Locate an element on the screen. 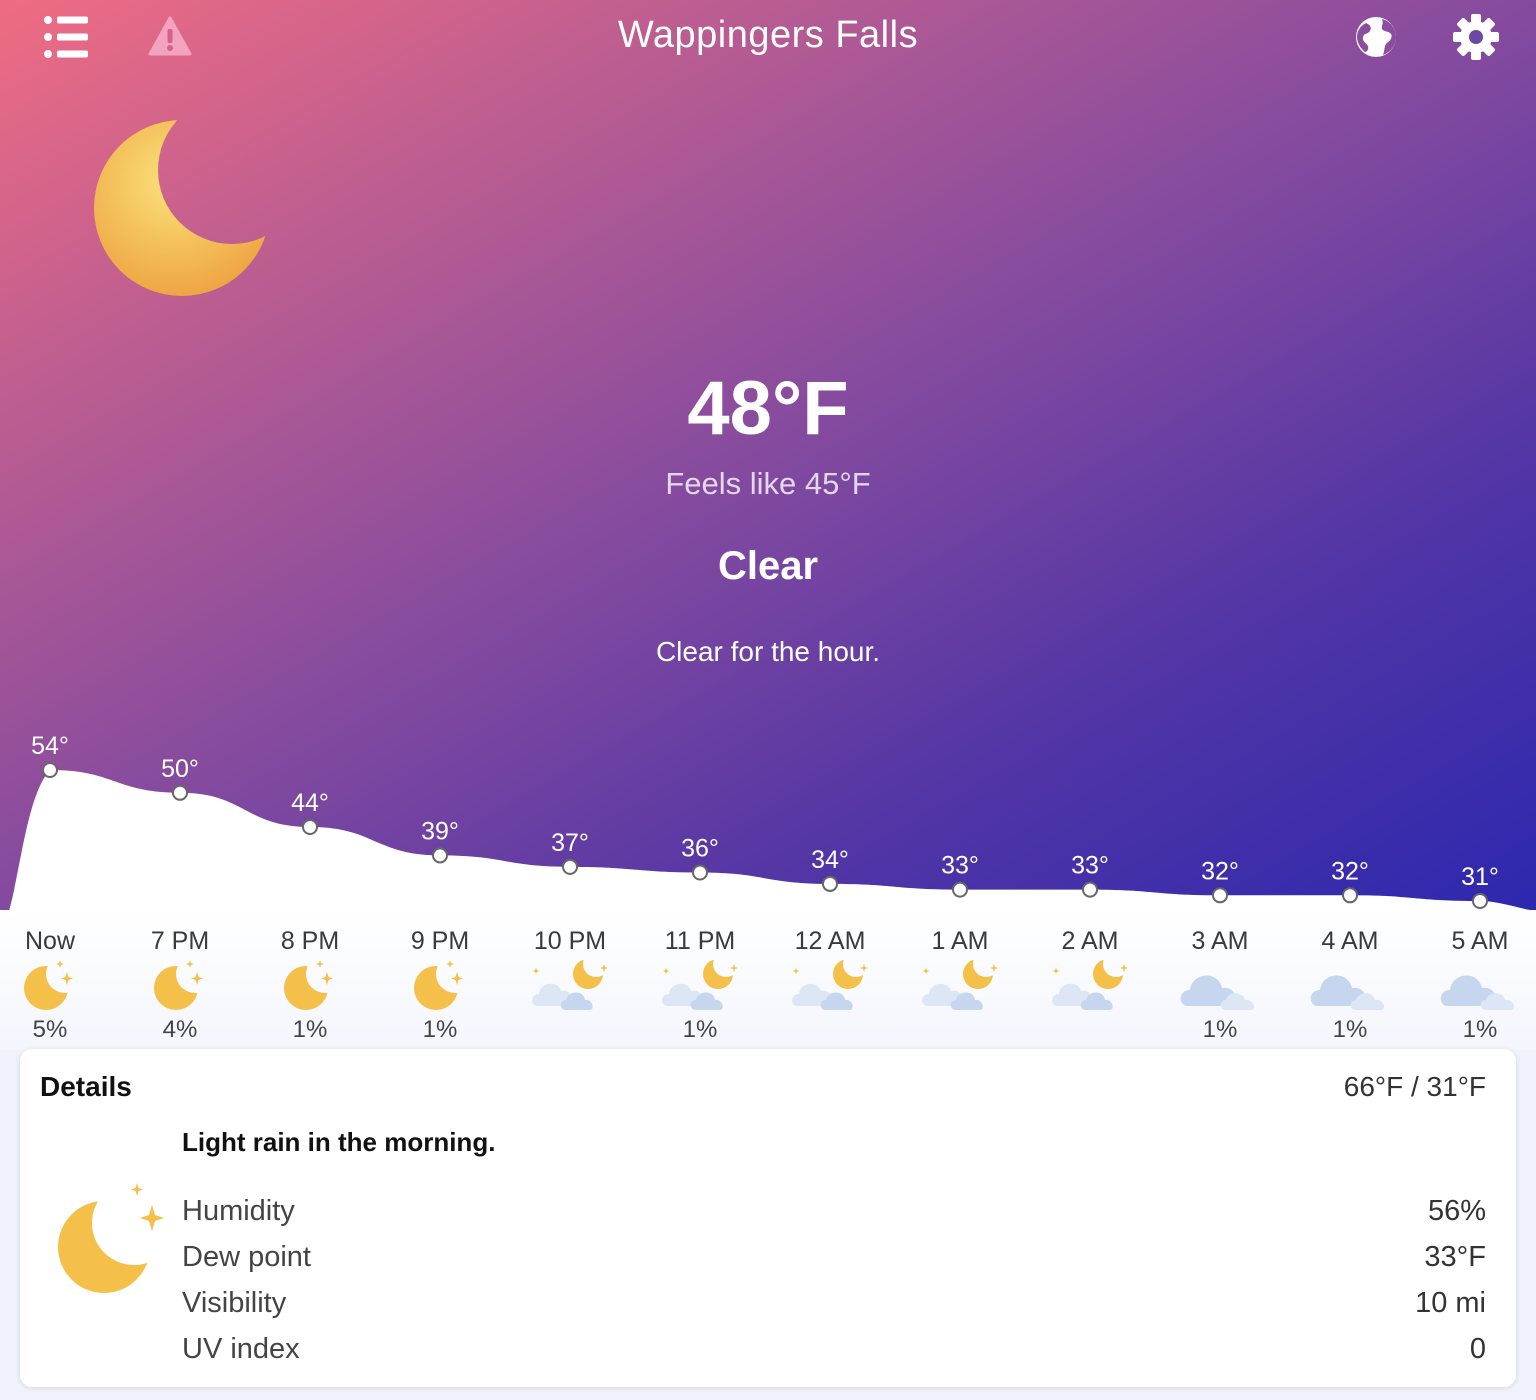  hour-time: 7 PM is located at coordinates (180, 941).